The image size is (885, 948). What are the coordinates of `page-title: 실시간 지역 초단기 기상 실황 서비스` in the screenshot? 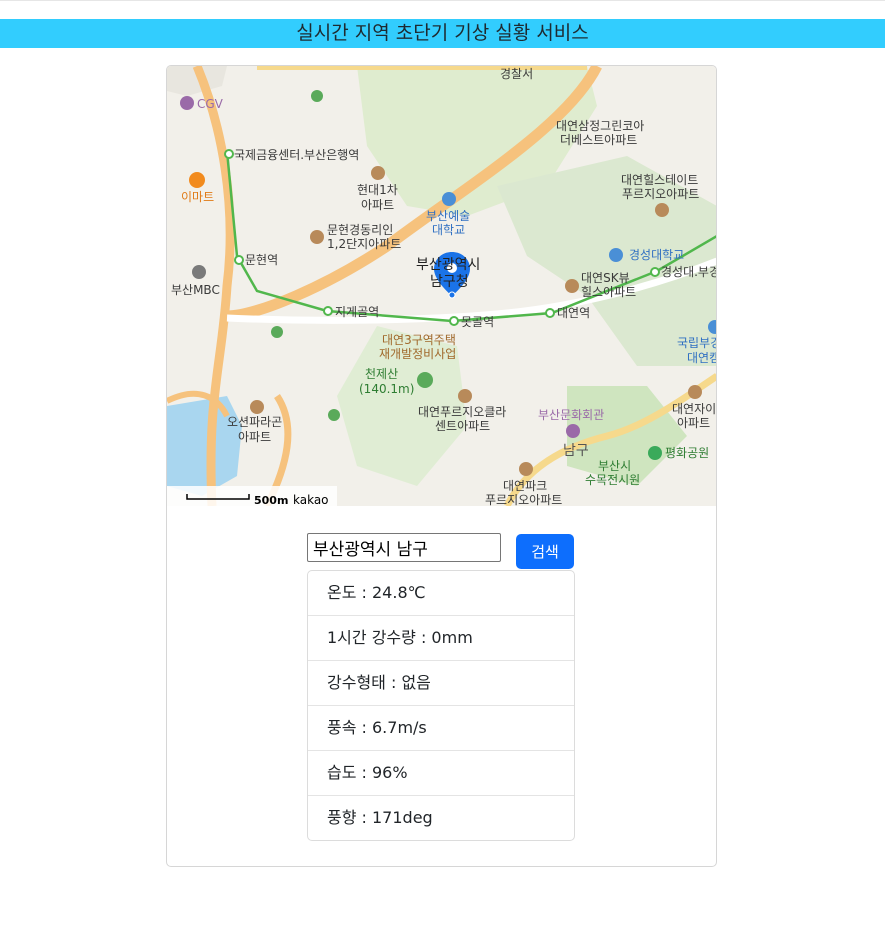 It's located at (442, 33).